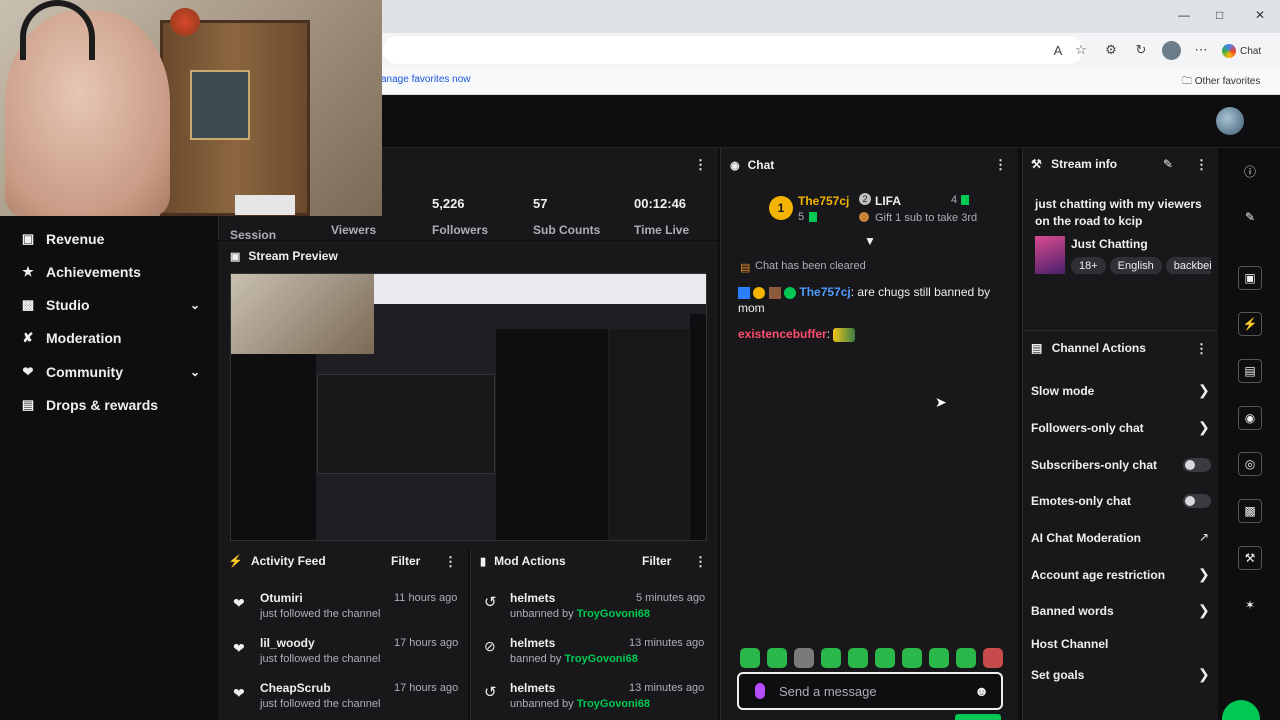  What do you see at coordinates (667, 643) in the screenshot?
I see `event-time: 13 minutes ago` at bounding box center [667, 643].